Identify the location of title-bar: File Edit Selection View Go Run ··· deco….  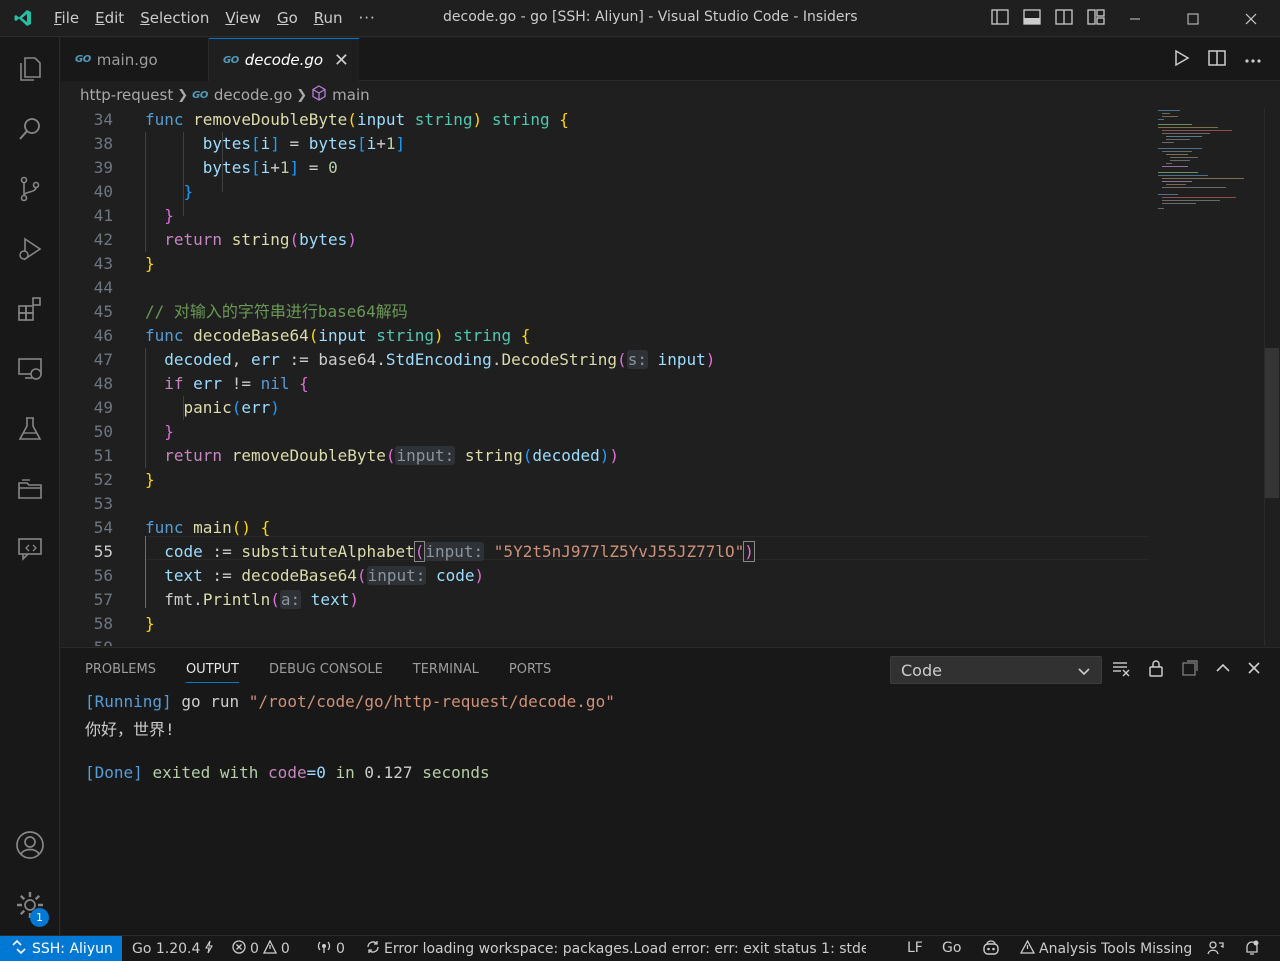
(640, 18).